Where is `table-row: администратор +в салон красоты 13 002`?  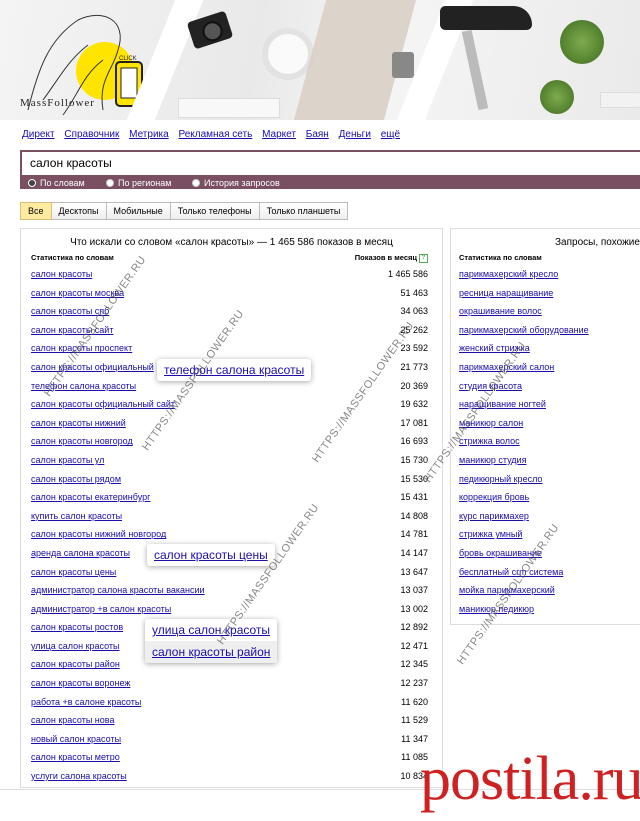 table-row: администратор +в салон красоты 13 002 is located at coordinates (231, 609).